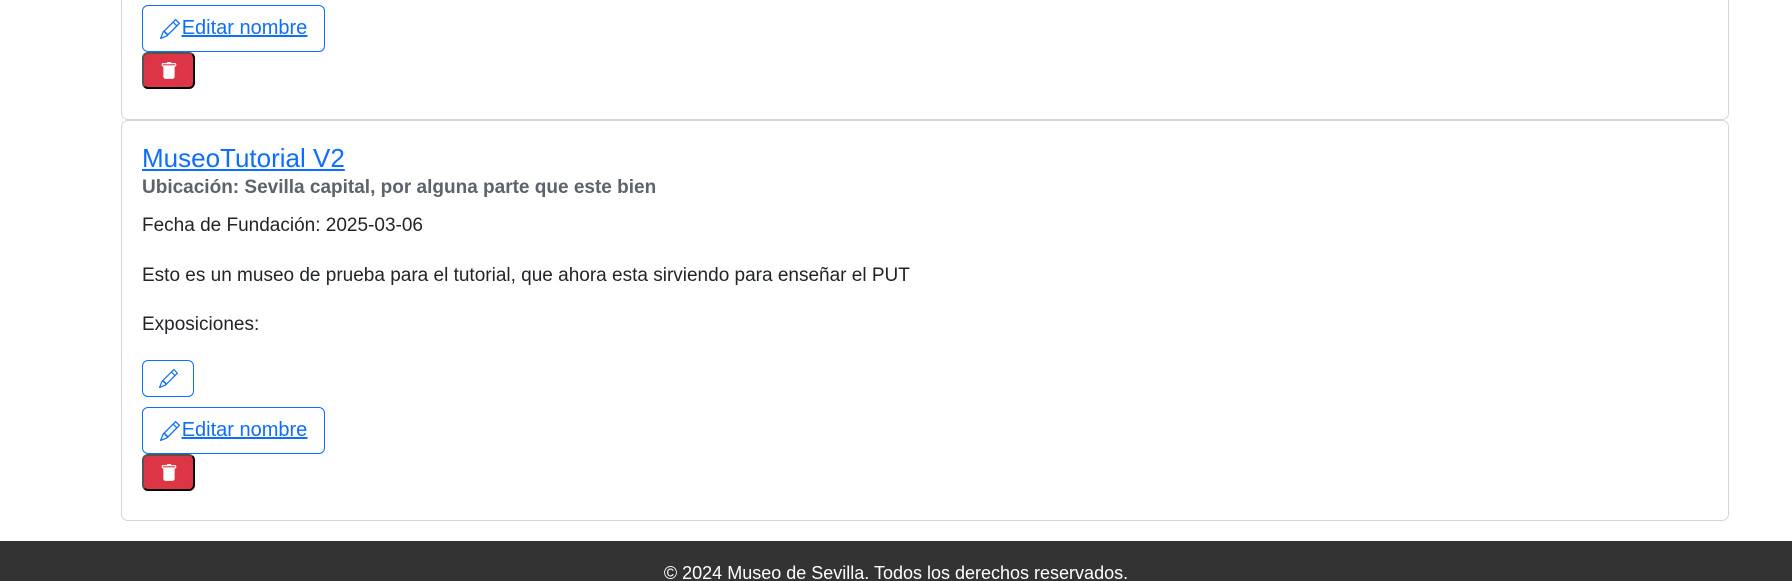  What do you see at coordinates (243, 158) in the screenshot?
I see `museum-title-link: MuseoTutorial V2` at bounding box center [243, 158].